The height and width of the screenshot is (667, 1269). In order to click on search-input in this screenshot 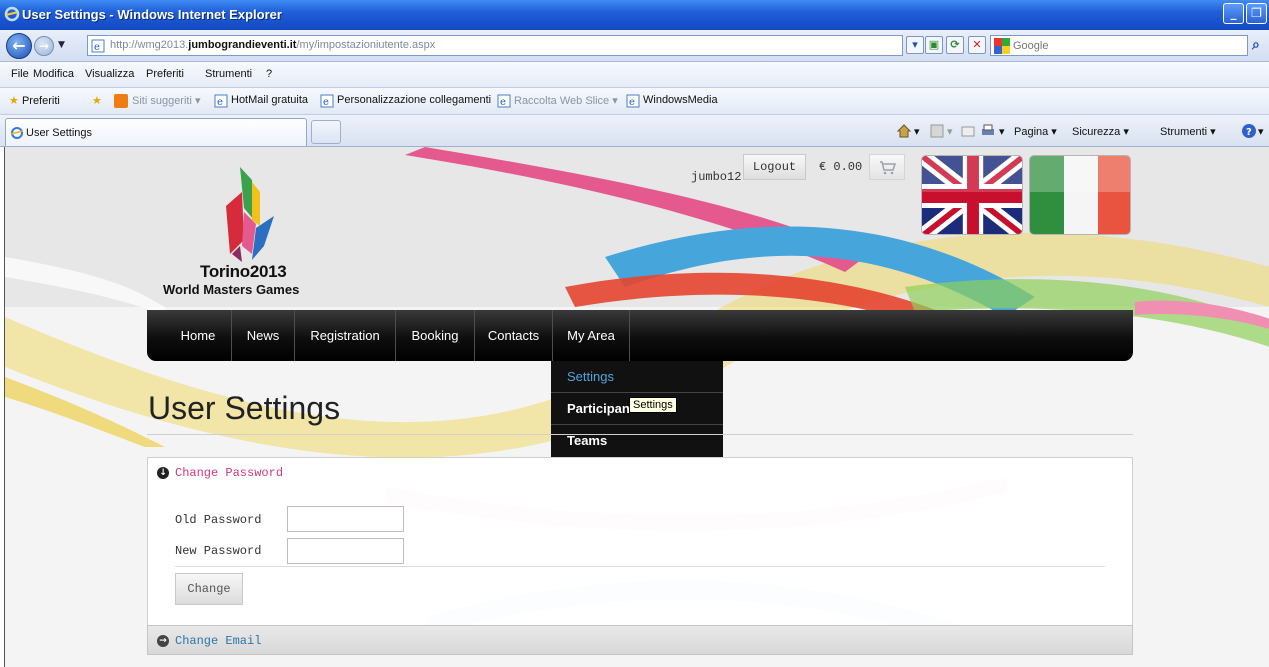, I will do `click(1128, 45)`.